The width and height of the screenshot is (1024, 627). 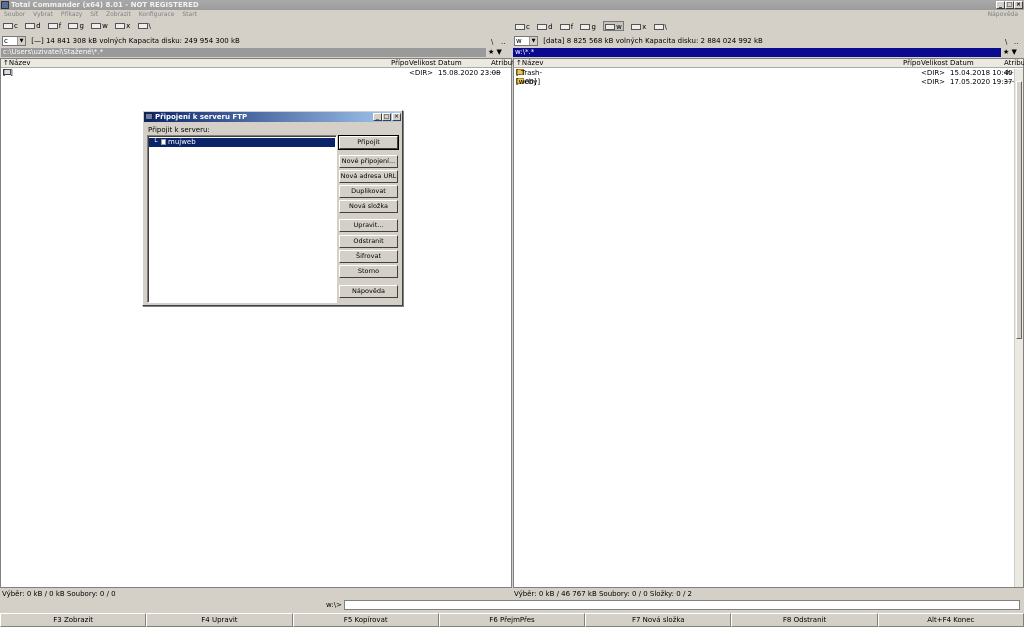 What do you see at coordinates (368, 291) in the screenshot?
I see `help-button: Nápověda` at bounding box center [368, 291].